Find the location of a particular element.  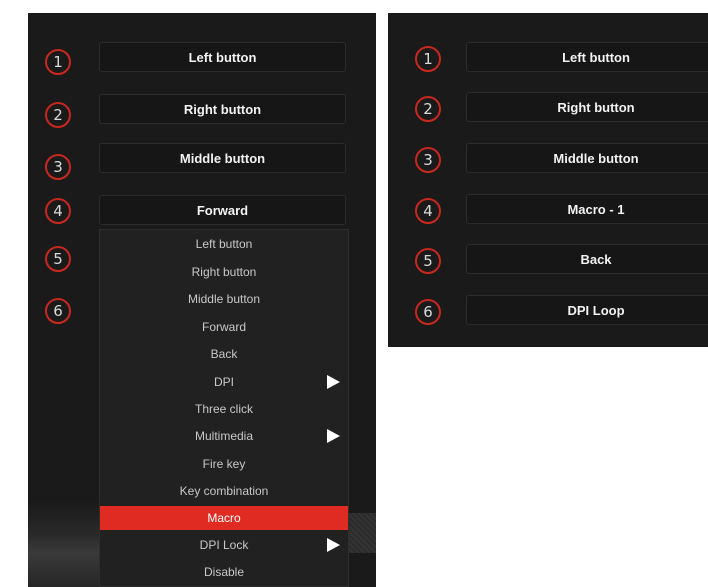

menu-item-label: Fire key is located at coordinates (224, 464).